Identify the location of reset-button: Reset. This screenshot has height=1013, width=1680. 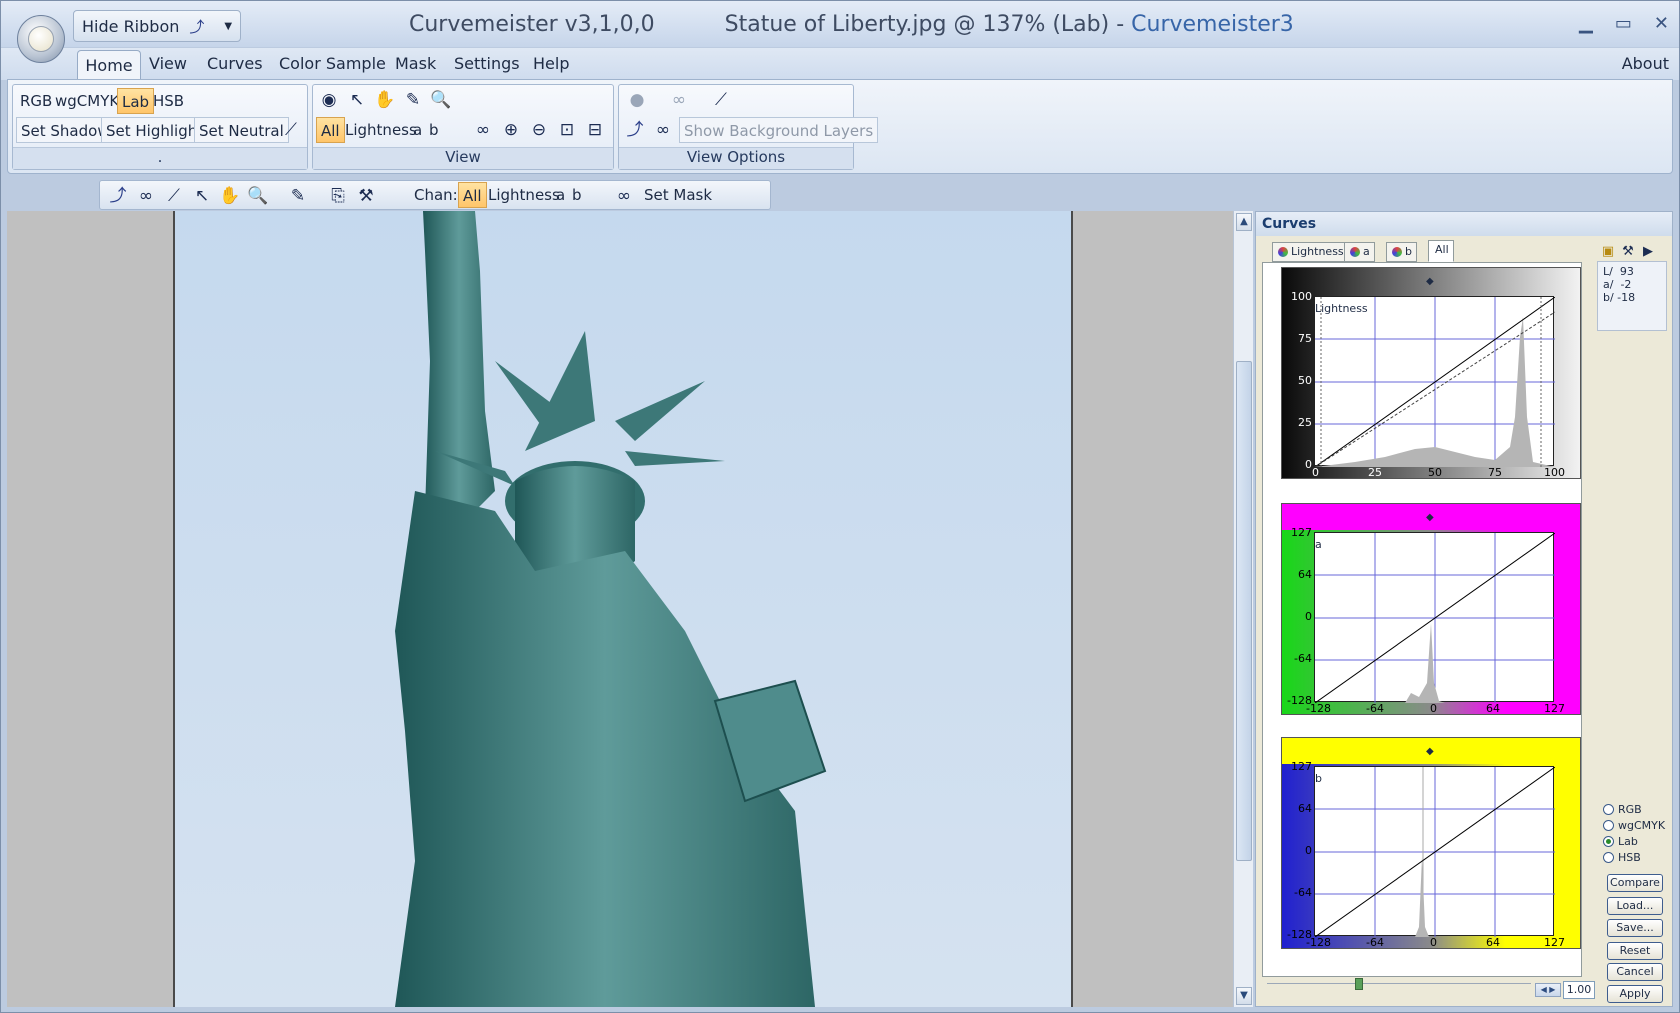
(1635, 951).